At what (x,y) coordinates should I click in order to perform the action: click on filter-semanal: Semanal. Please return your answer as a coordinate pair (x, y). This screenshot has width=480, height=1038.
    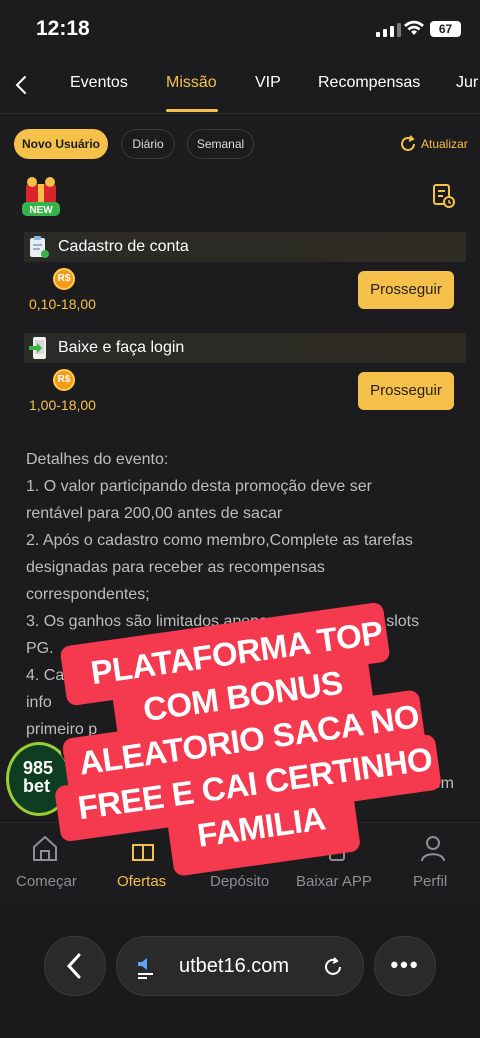
    Looking at the image, I should click on (220, 144).